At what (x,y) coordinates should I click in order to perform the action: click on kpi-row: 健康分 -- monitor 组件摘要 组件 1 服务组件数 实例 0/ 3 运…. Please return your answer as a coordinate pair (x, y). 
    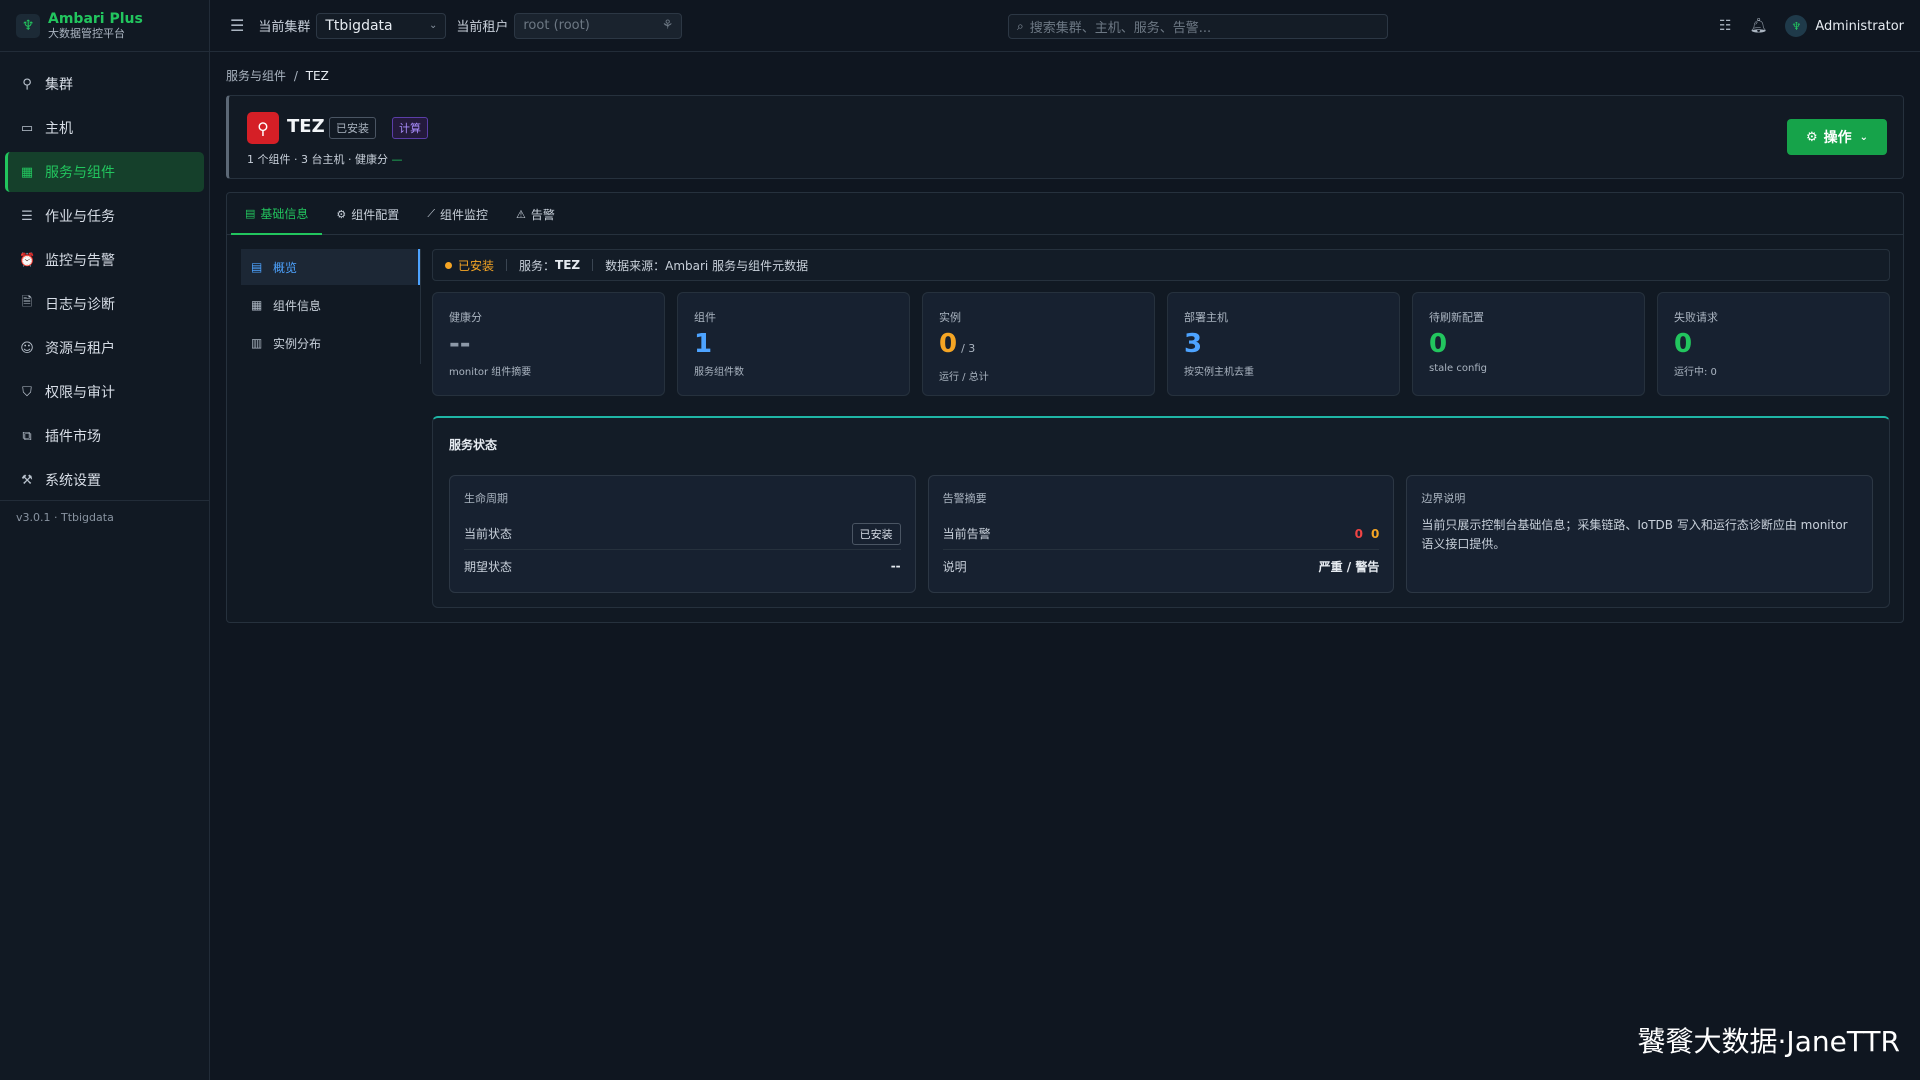
    Looking at the image, I should click on (1161, 344).